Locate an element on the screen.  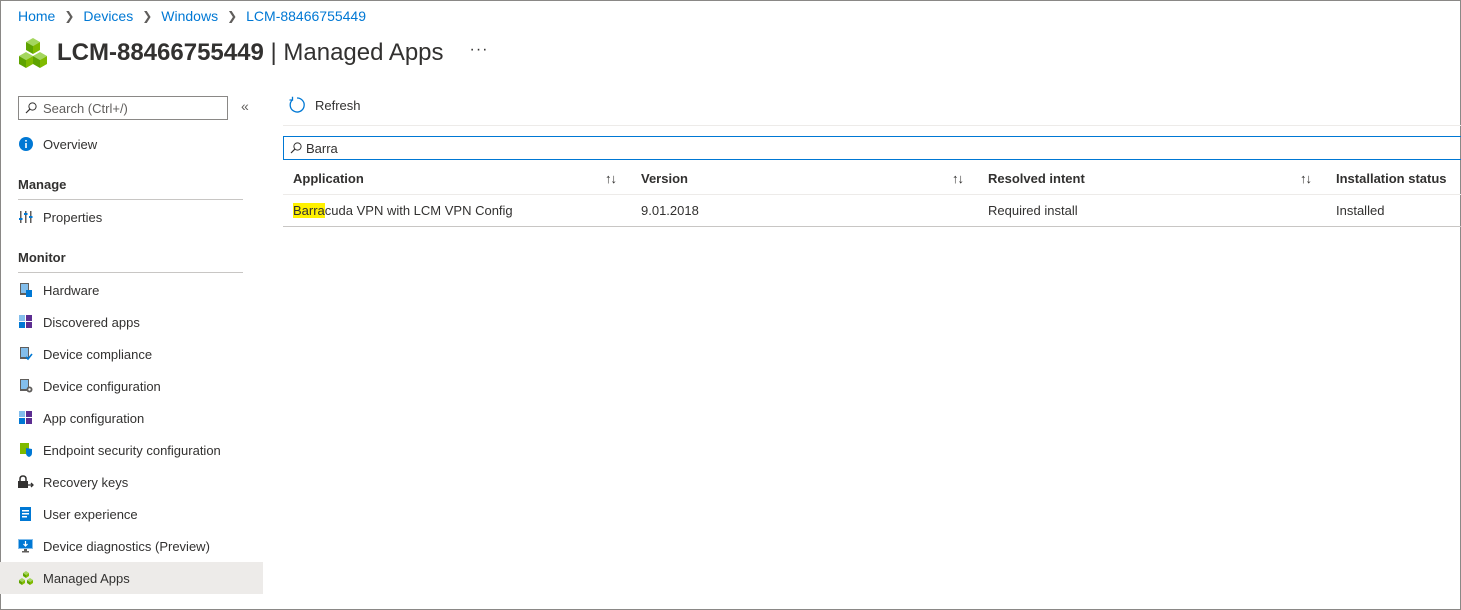
sidebar-item-label: Discovered apps is located at coordinates (91, 322).